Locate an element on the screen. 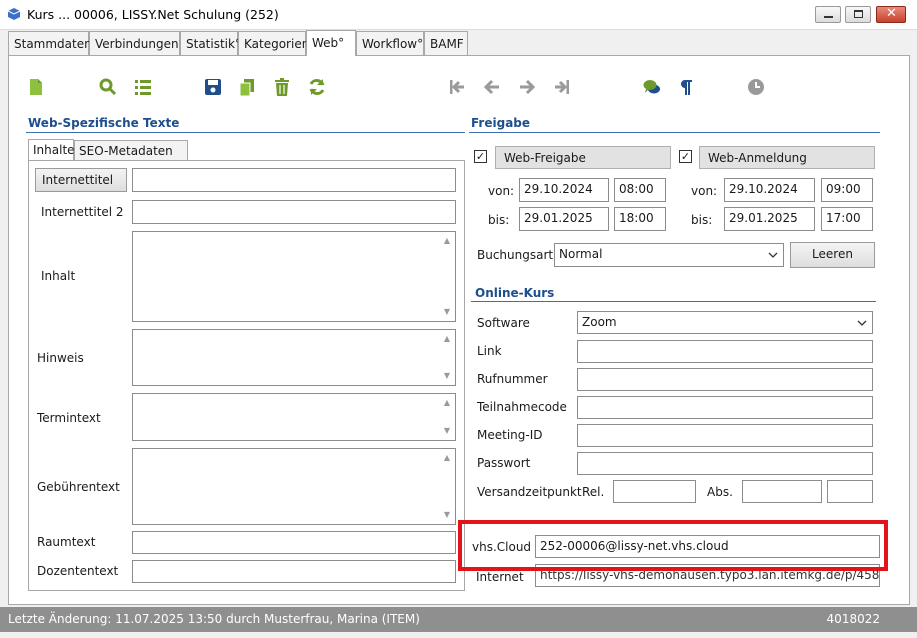 The height and width of the screenshot is (638, 917). freigabe-von-time: 08:00 is located at coordinates (640, 190).